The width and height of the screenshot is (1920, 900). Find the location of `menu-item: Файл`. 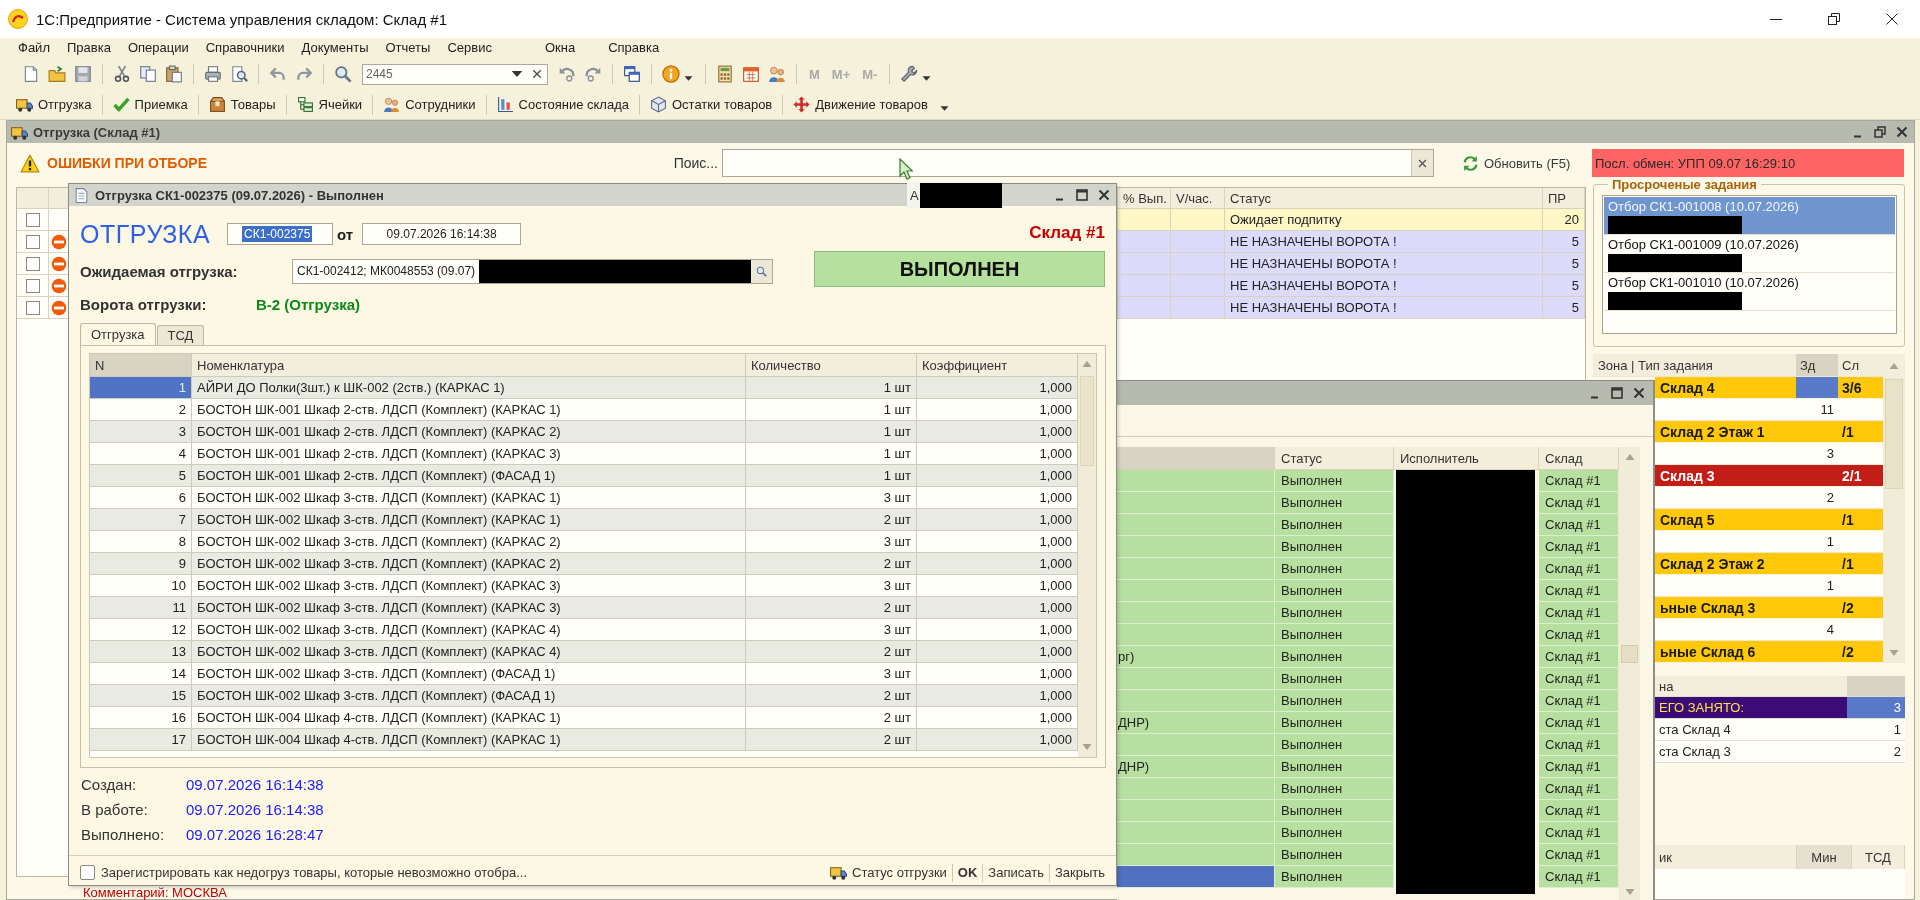

menu-item: Файл is located at coordinates (34, 48).